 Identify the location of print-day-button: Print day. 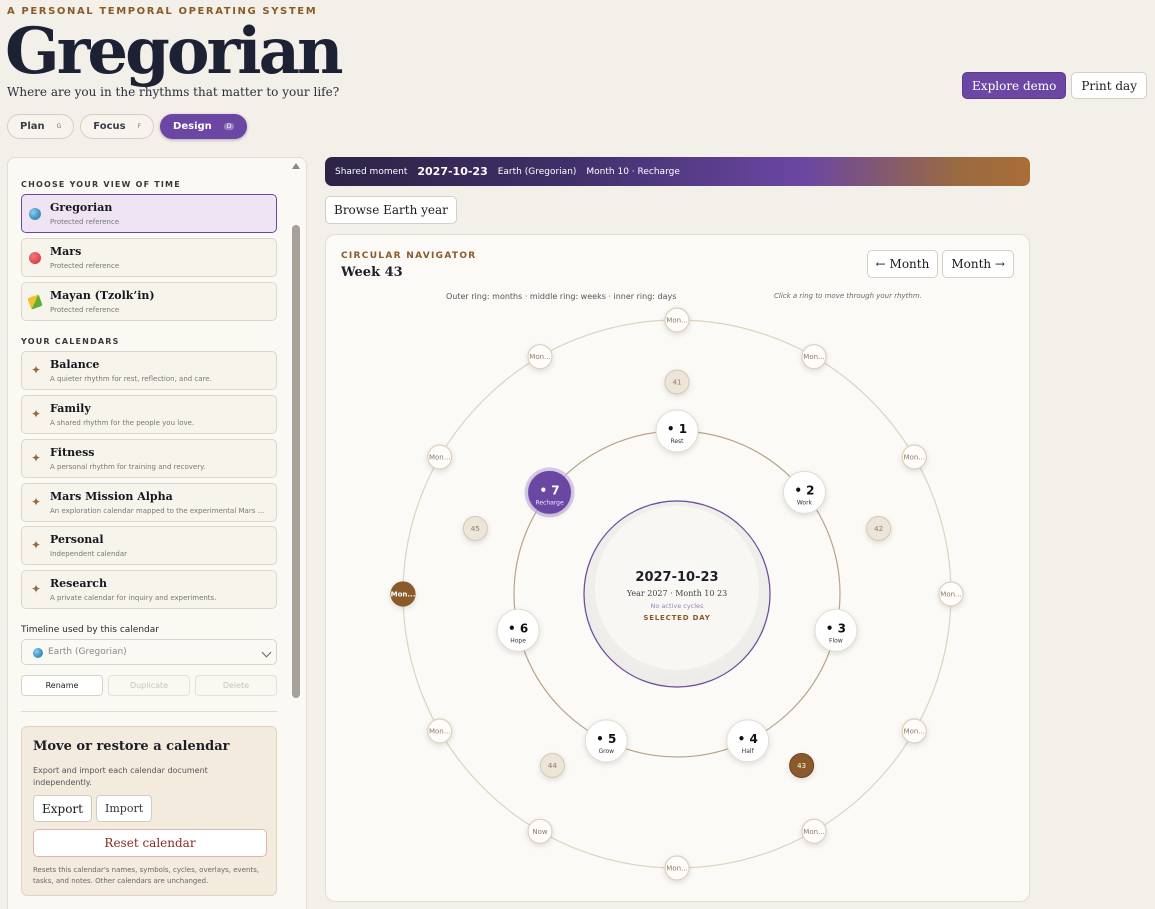
(1109, 85).